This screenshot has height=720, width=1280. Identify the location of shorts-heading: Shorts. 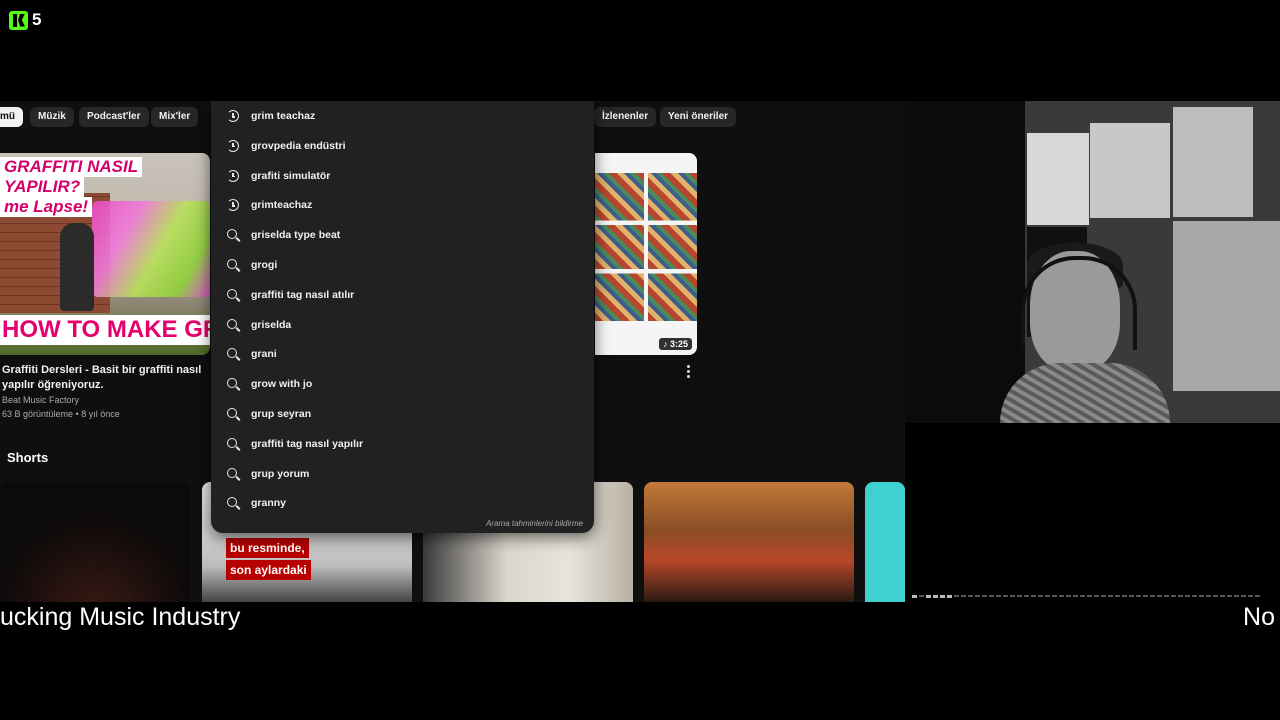
(28, 457).